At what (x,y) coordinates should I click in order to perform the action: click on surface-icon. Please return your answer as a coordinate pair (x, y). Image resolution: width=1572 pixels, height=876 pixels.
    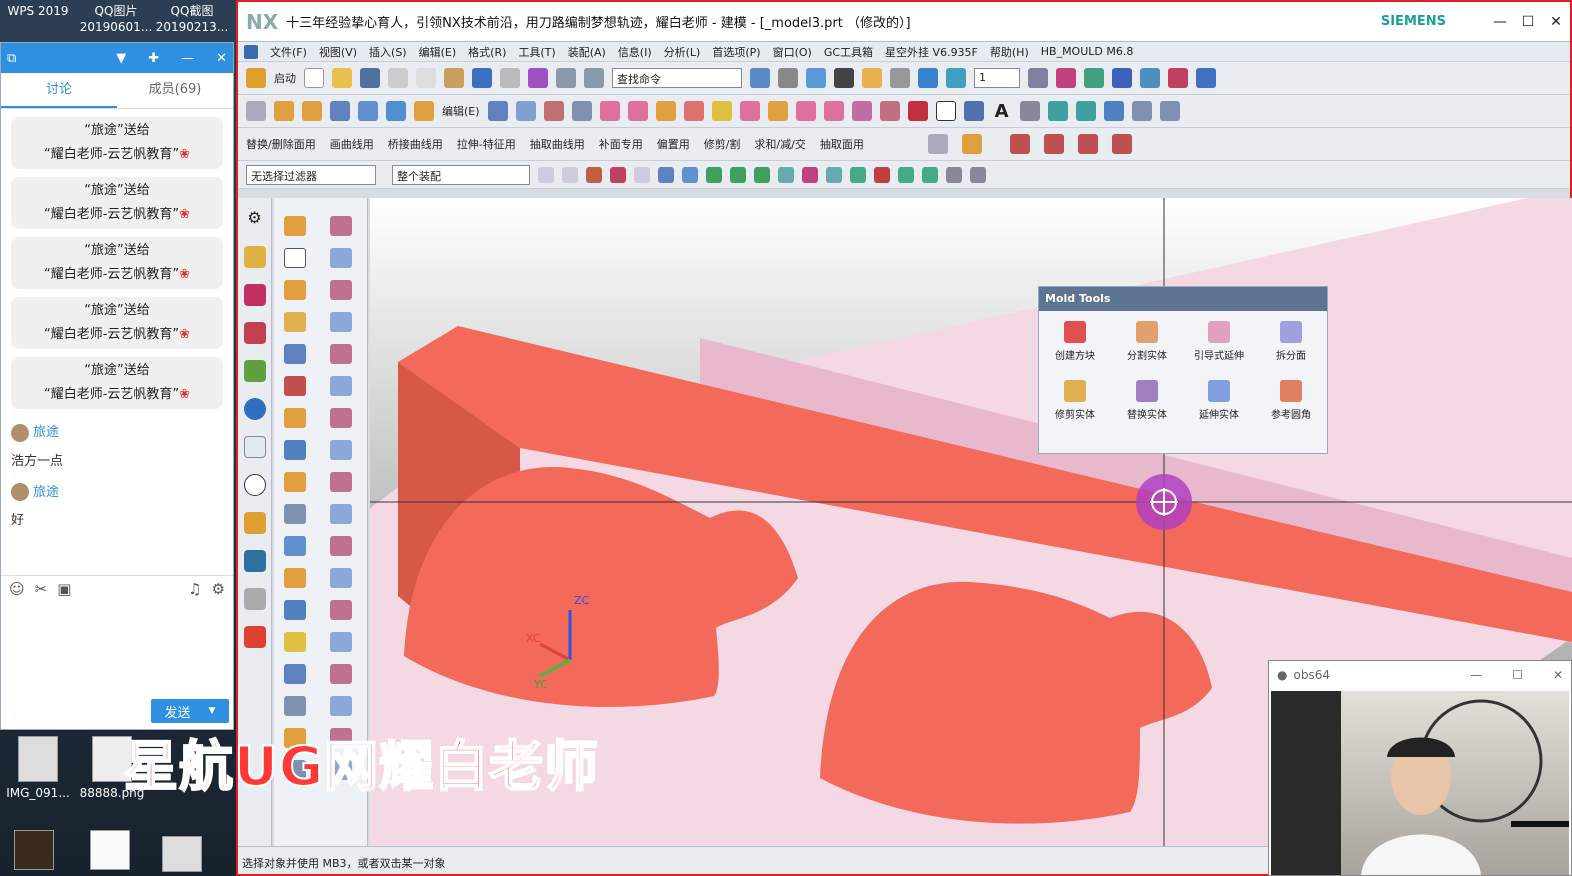
    Looking at the image, I should click on (497, 111).